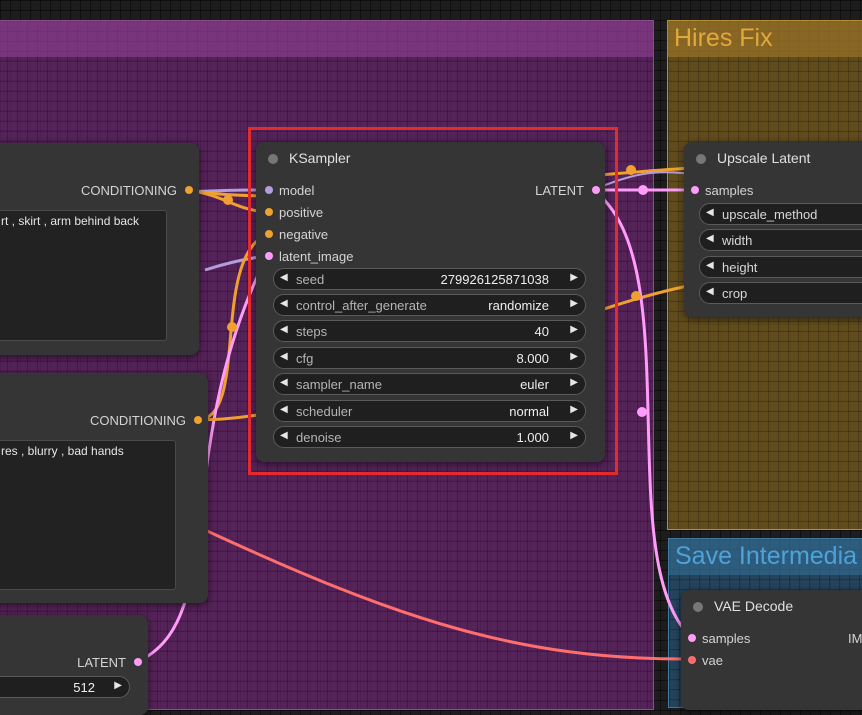 The height and width of the screenshot is (715, 862). I want to click on vae-input-dot, so click(692, 660).